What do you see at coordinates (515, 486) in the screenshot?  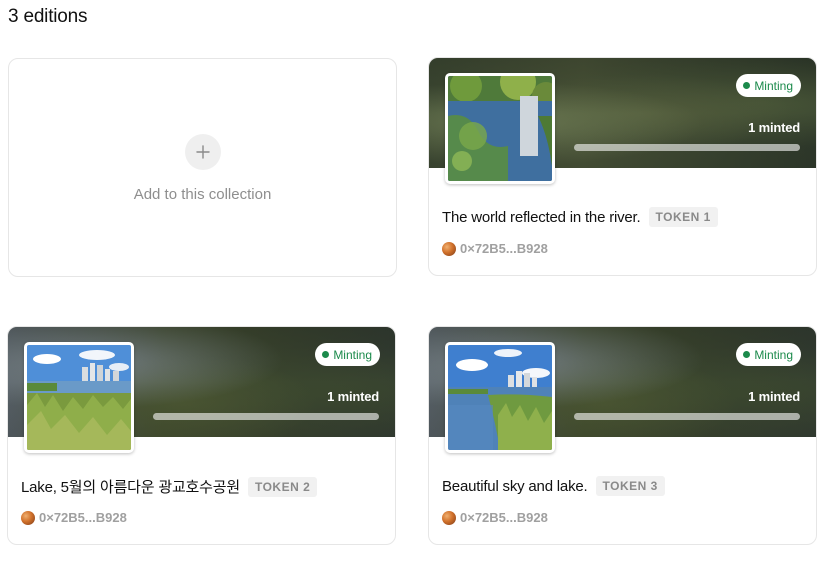 I see `token-title: Beautiful sky and lake.` at bounding box center [515, 486].